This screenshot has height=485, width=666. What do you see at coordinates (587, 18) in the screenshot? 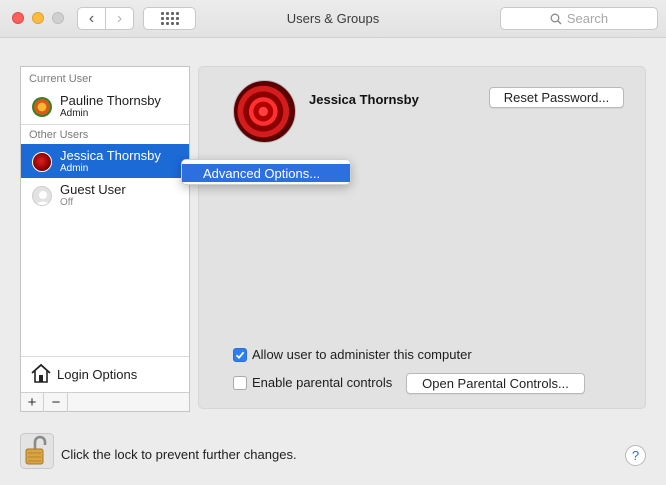
I see `search-placeholder: Search` at bounding box center [587, 18].